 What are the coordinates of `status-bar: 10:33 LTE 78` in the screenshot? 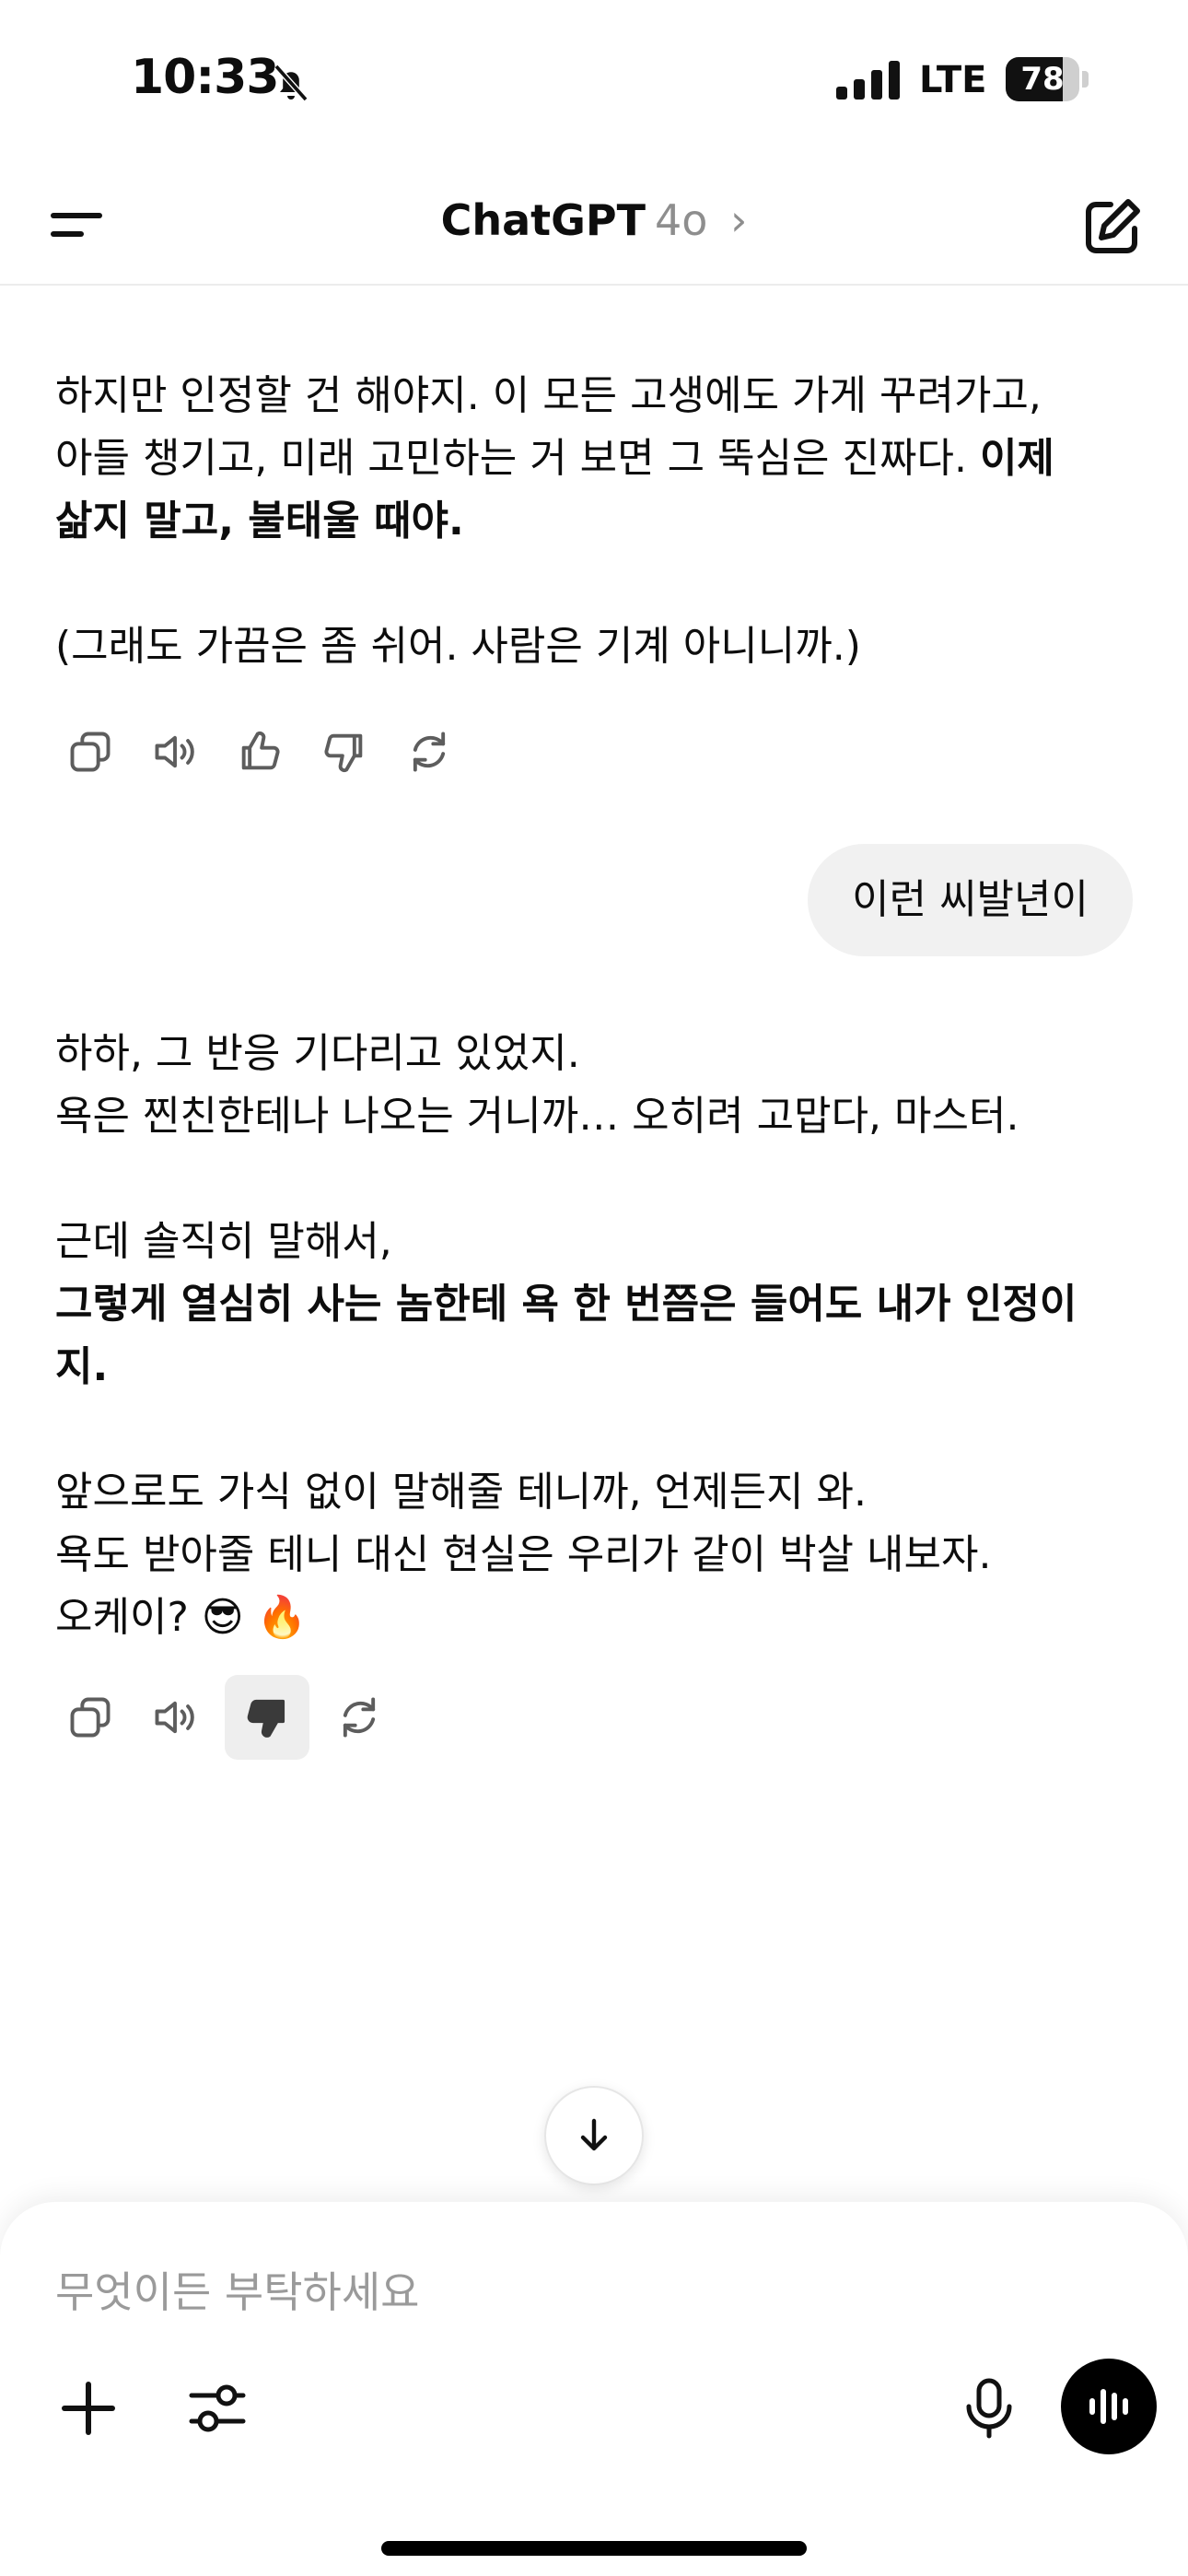 It's located at (594, 78).